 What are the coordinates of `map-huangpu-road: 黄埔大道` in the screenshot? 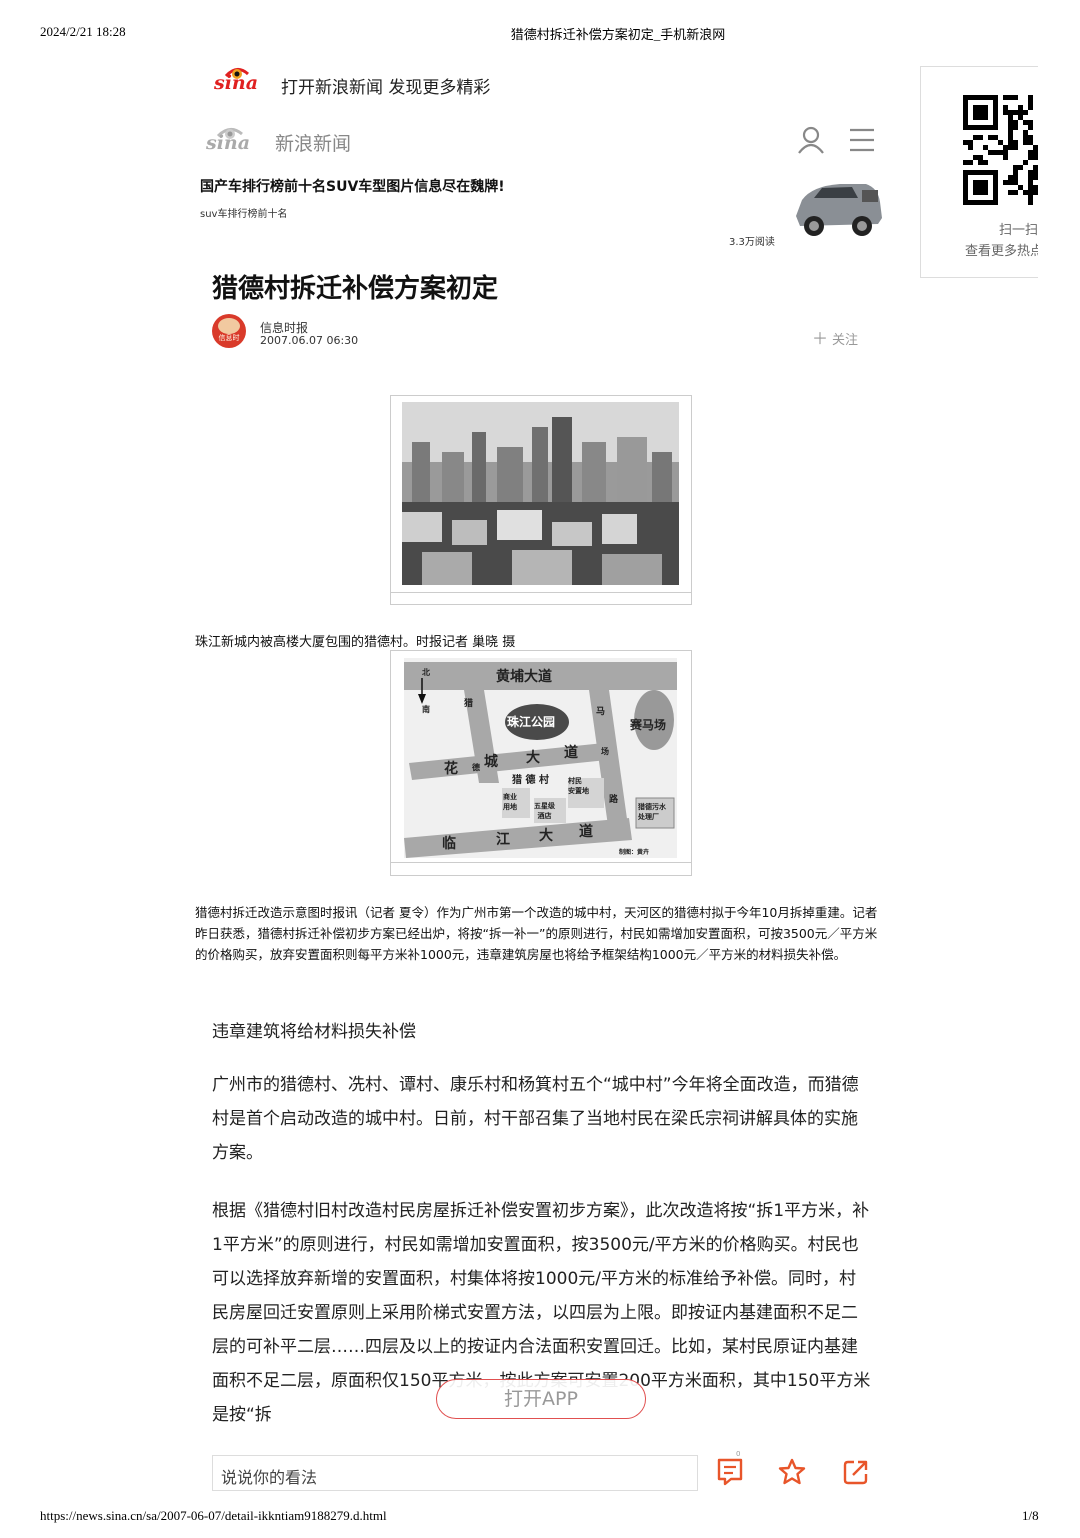 It's located at (524, 677).